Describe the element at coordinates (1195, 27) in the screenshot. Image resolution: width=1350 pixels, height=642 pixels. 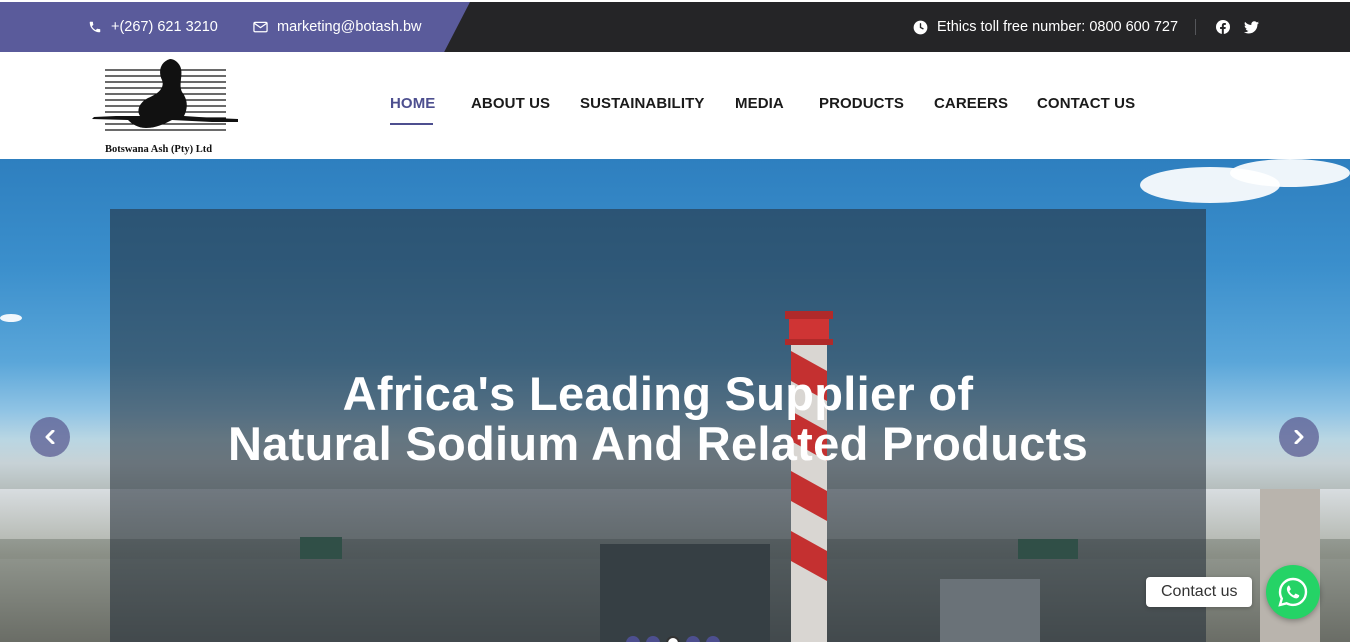
I see `top-bar-divider` at that location.